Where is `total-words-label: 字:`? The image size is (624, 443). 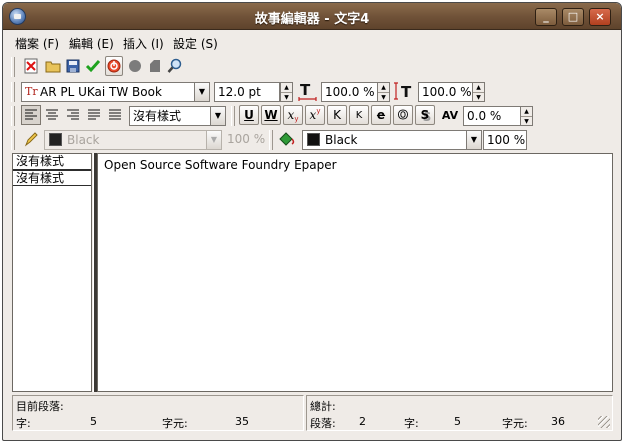
total-words-label: 字: is located at coordinates (411, 423).